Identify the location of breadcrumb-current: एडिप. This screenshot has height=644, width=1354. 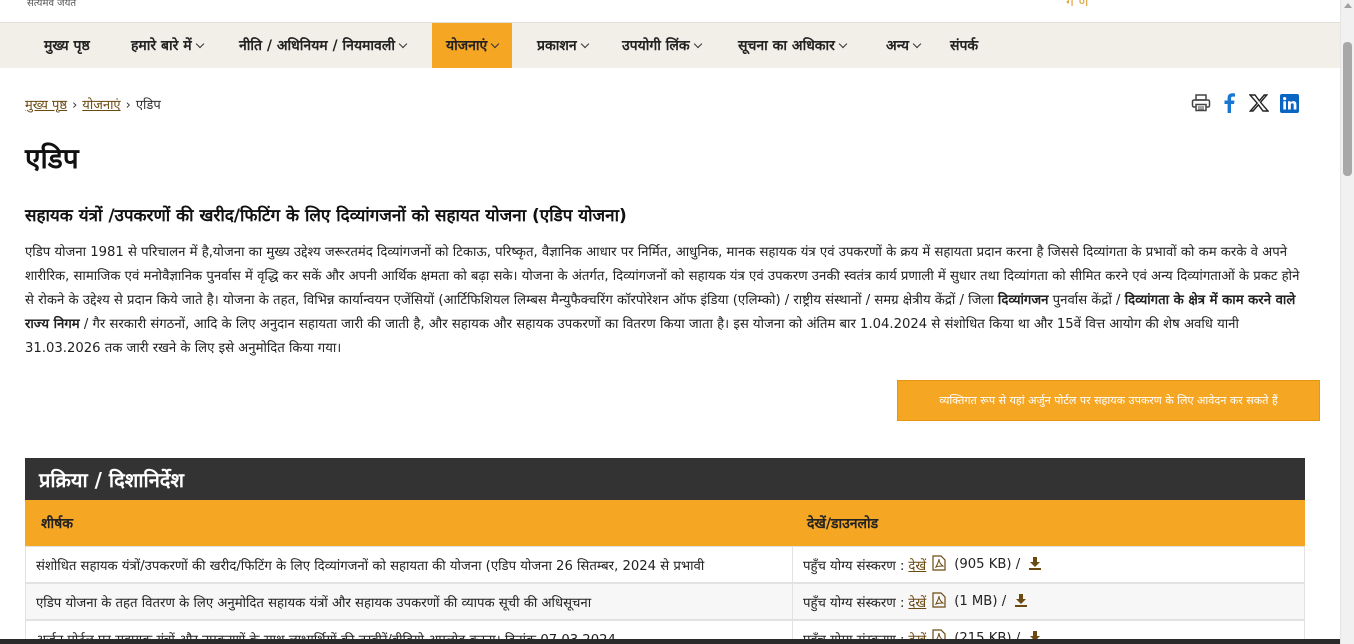
(148, 105).